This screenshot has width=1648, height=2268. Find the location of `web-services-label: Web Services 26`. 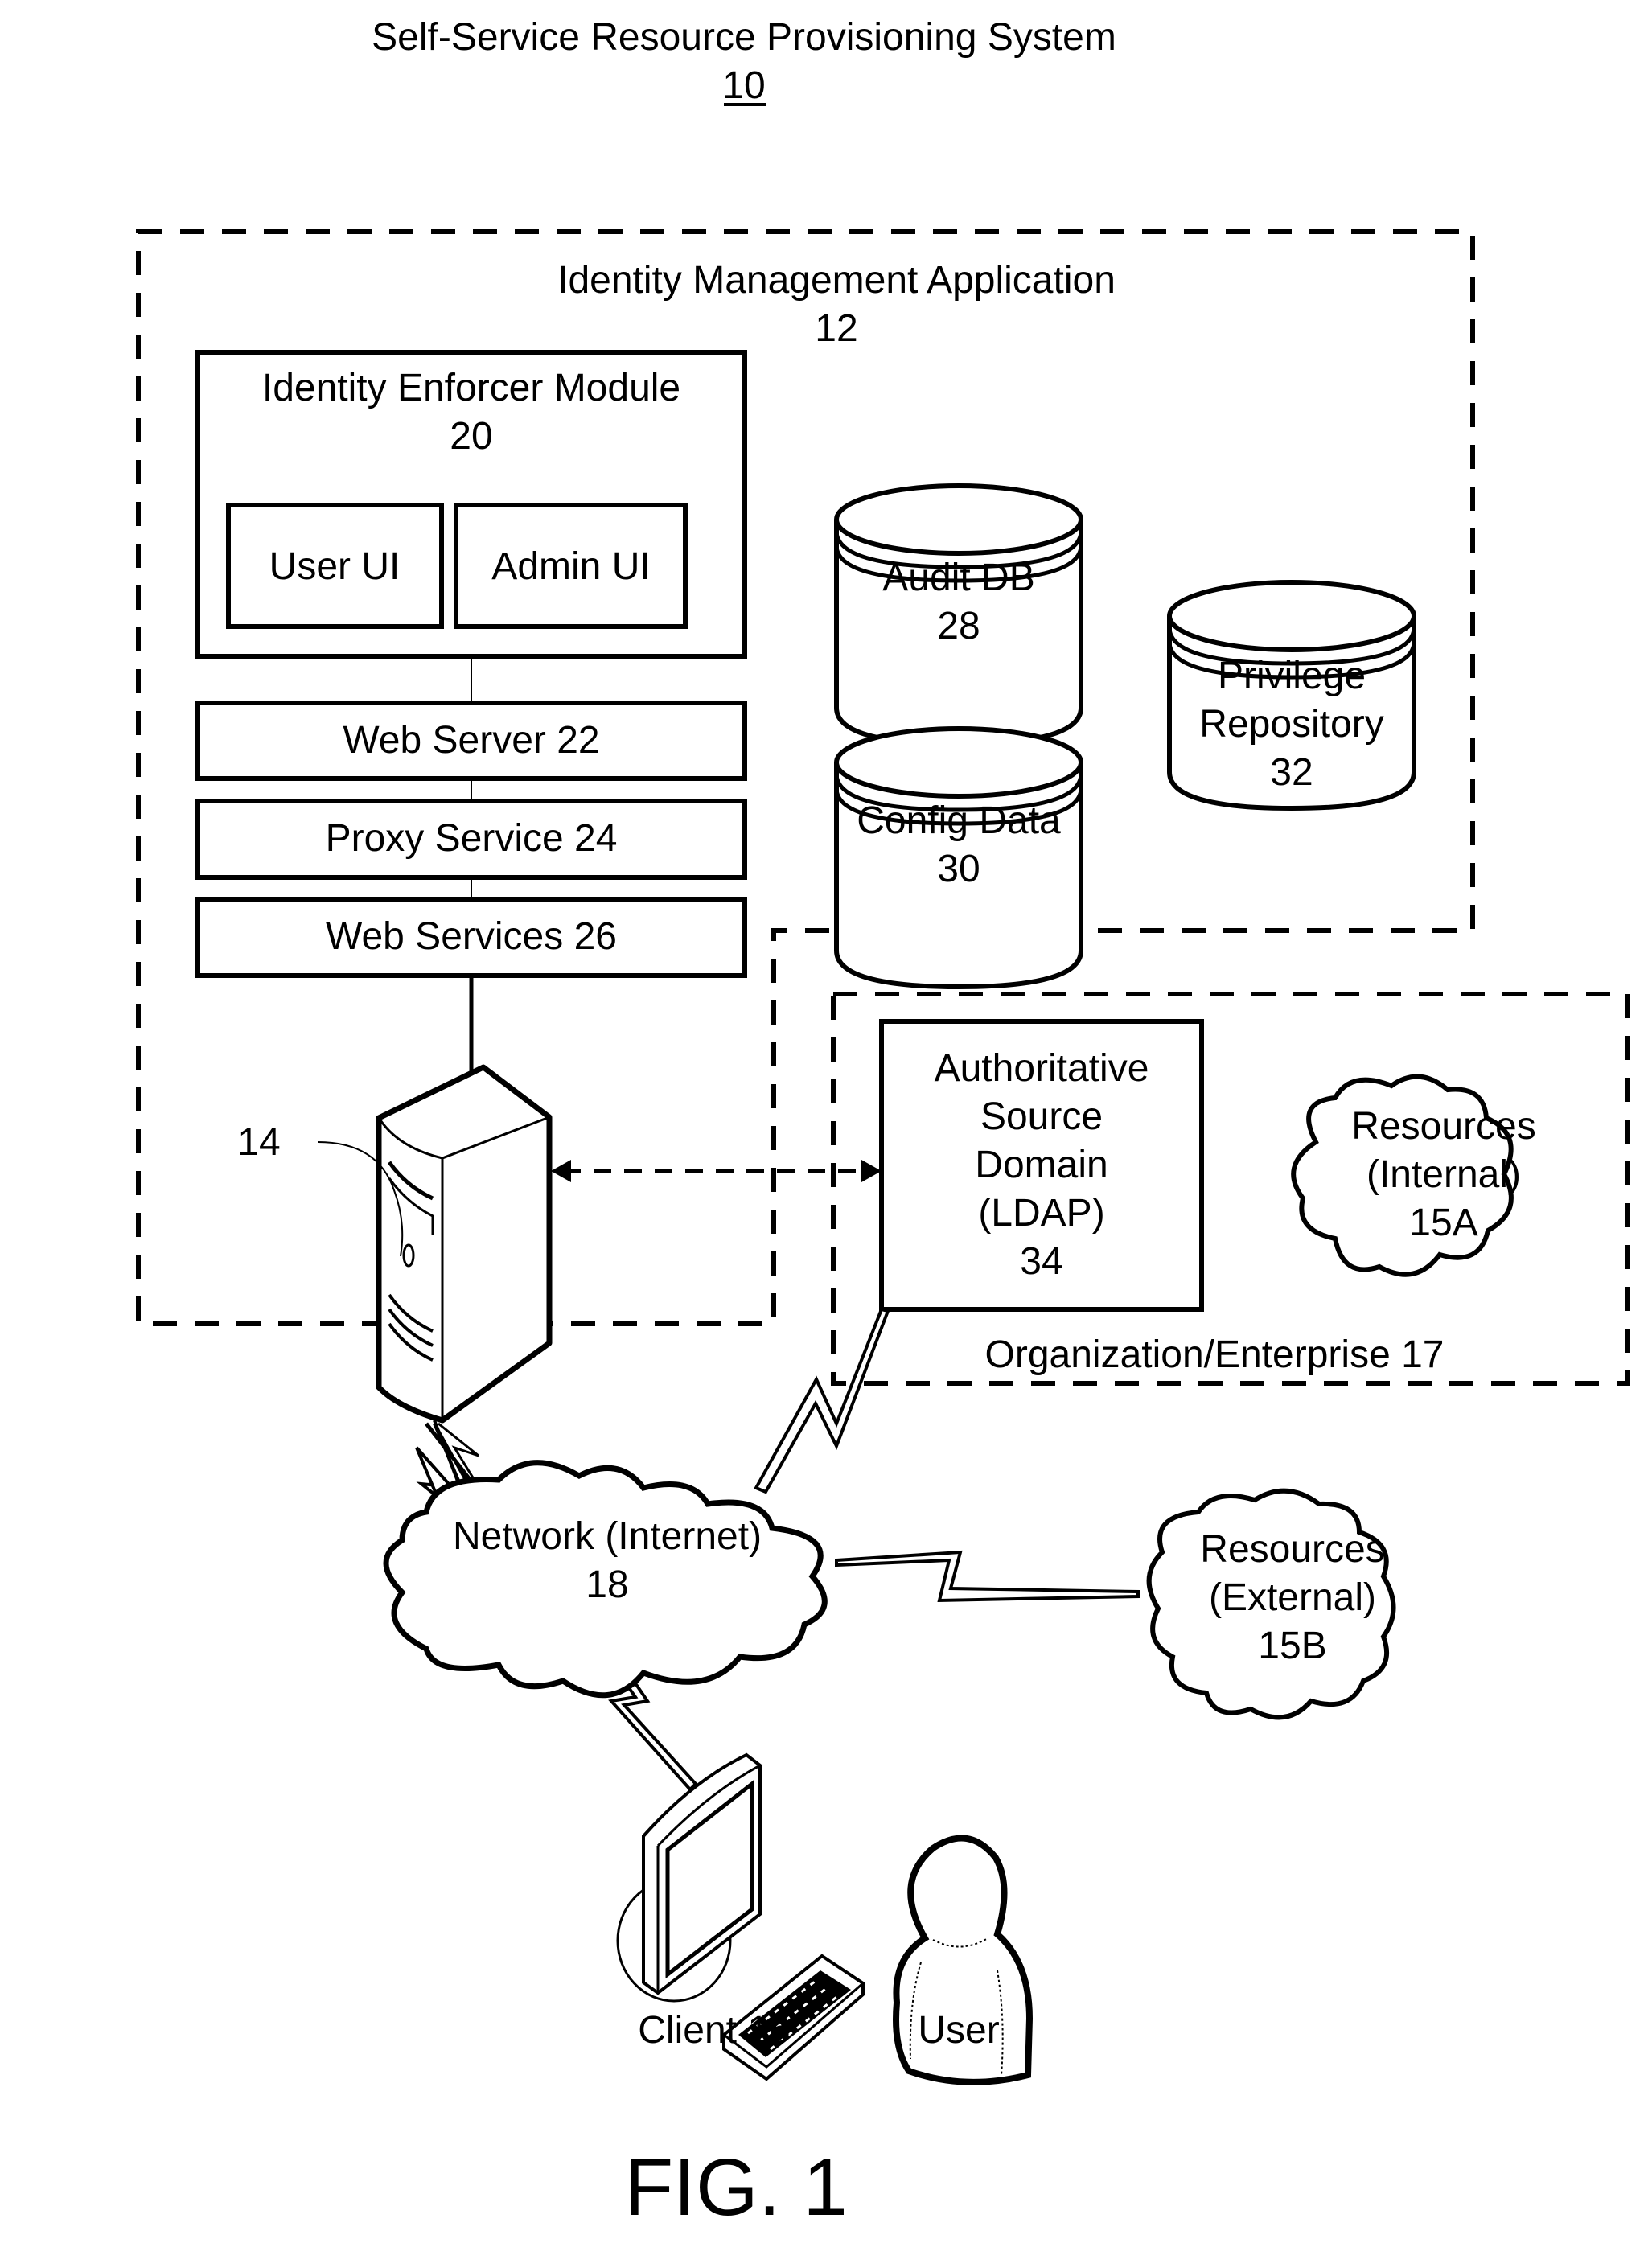

web-services-label: Web Services 26 is located at coordinates (472, 937).